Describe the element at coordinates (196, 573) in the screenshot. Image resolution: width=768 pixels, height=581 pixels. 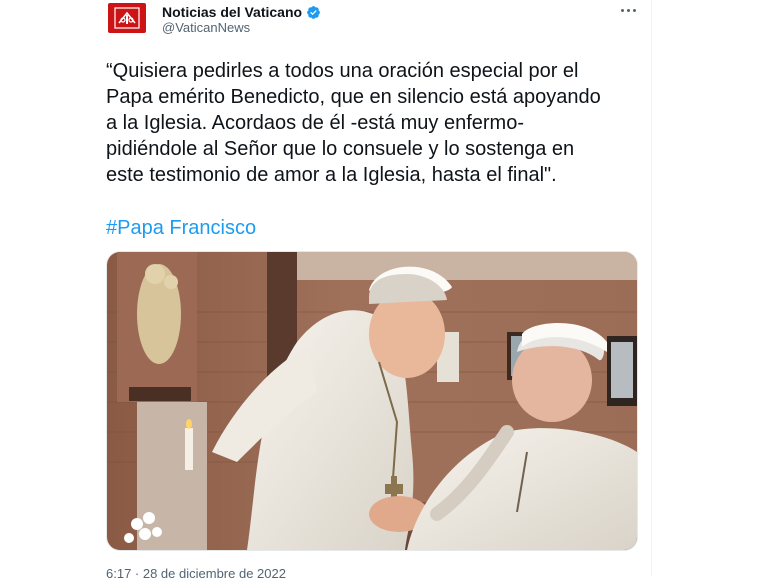
I see `tweet-timestamp: 6:17 · 28 de diciembre de 2022` at that location.